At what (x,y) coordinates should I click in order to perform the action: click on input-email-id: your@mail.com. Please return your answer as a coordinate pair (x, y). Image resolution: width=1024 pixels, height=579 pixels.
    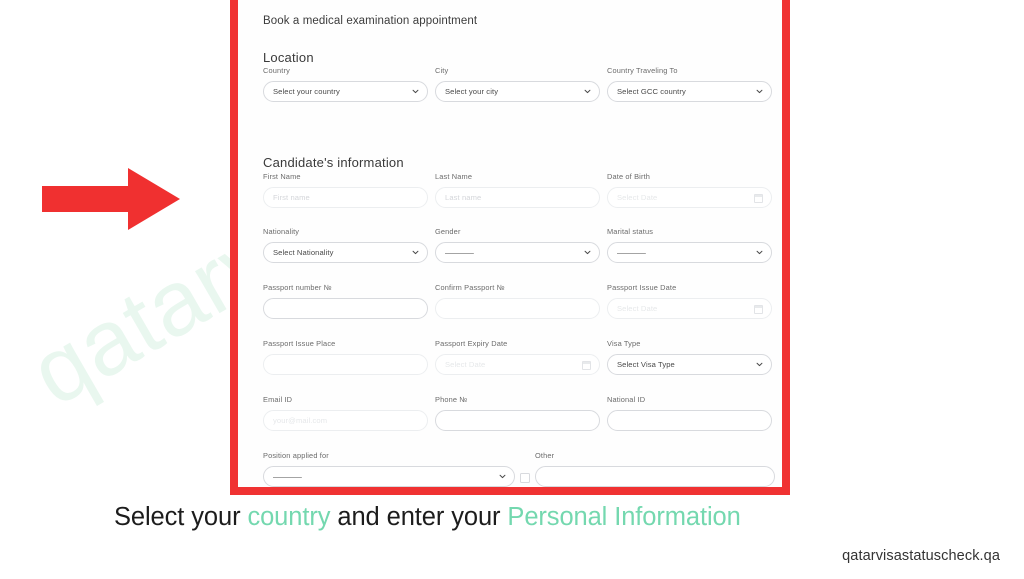
    Looking at the image, I should click on (345, 420).